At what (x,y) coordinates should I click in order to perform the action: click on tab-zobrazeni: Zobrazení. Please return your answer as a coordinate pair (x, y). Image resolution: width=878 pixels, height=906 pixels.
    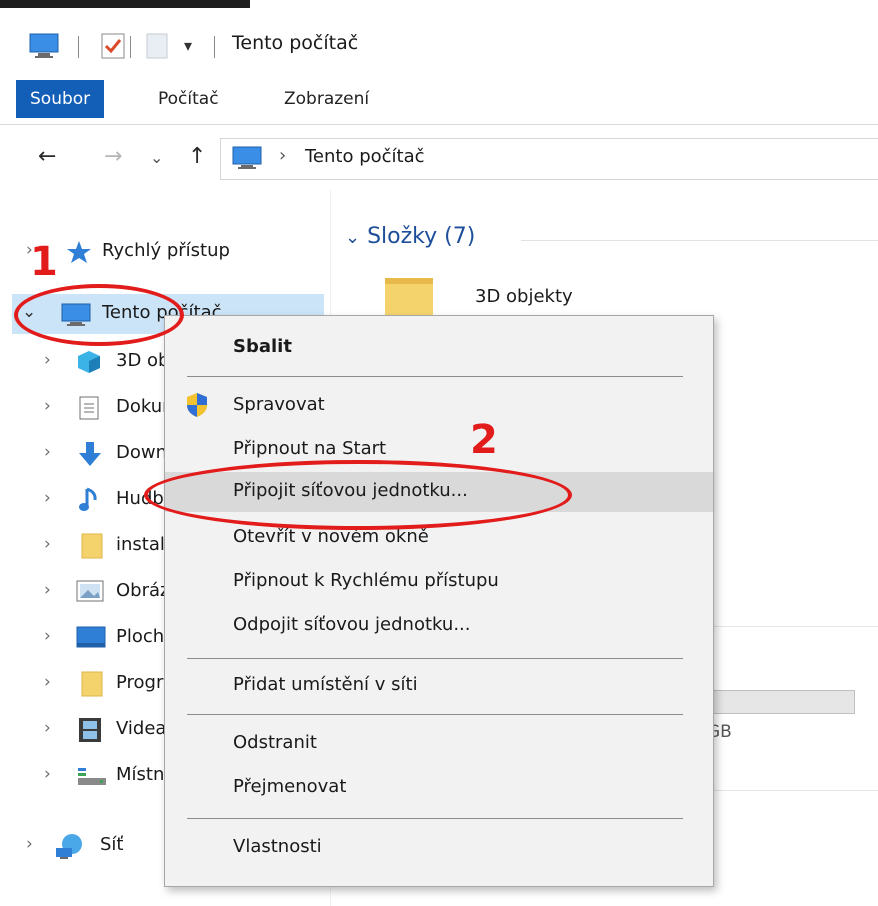
    Looking at the image, I should click on (326, 99).